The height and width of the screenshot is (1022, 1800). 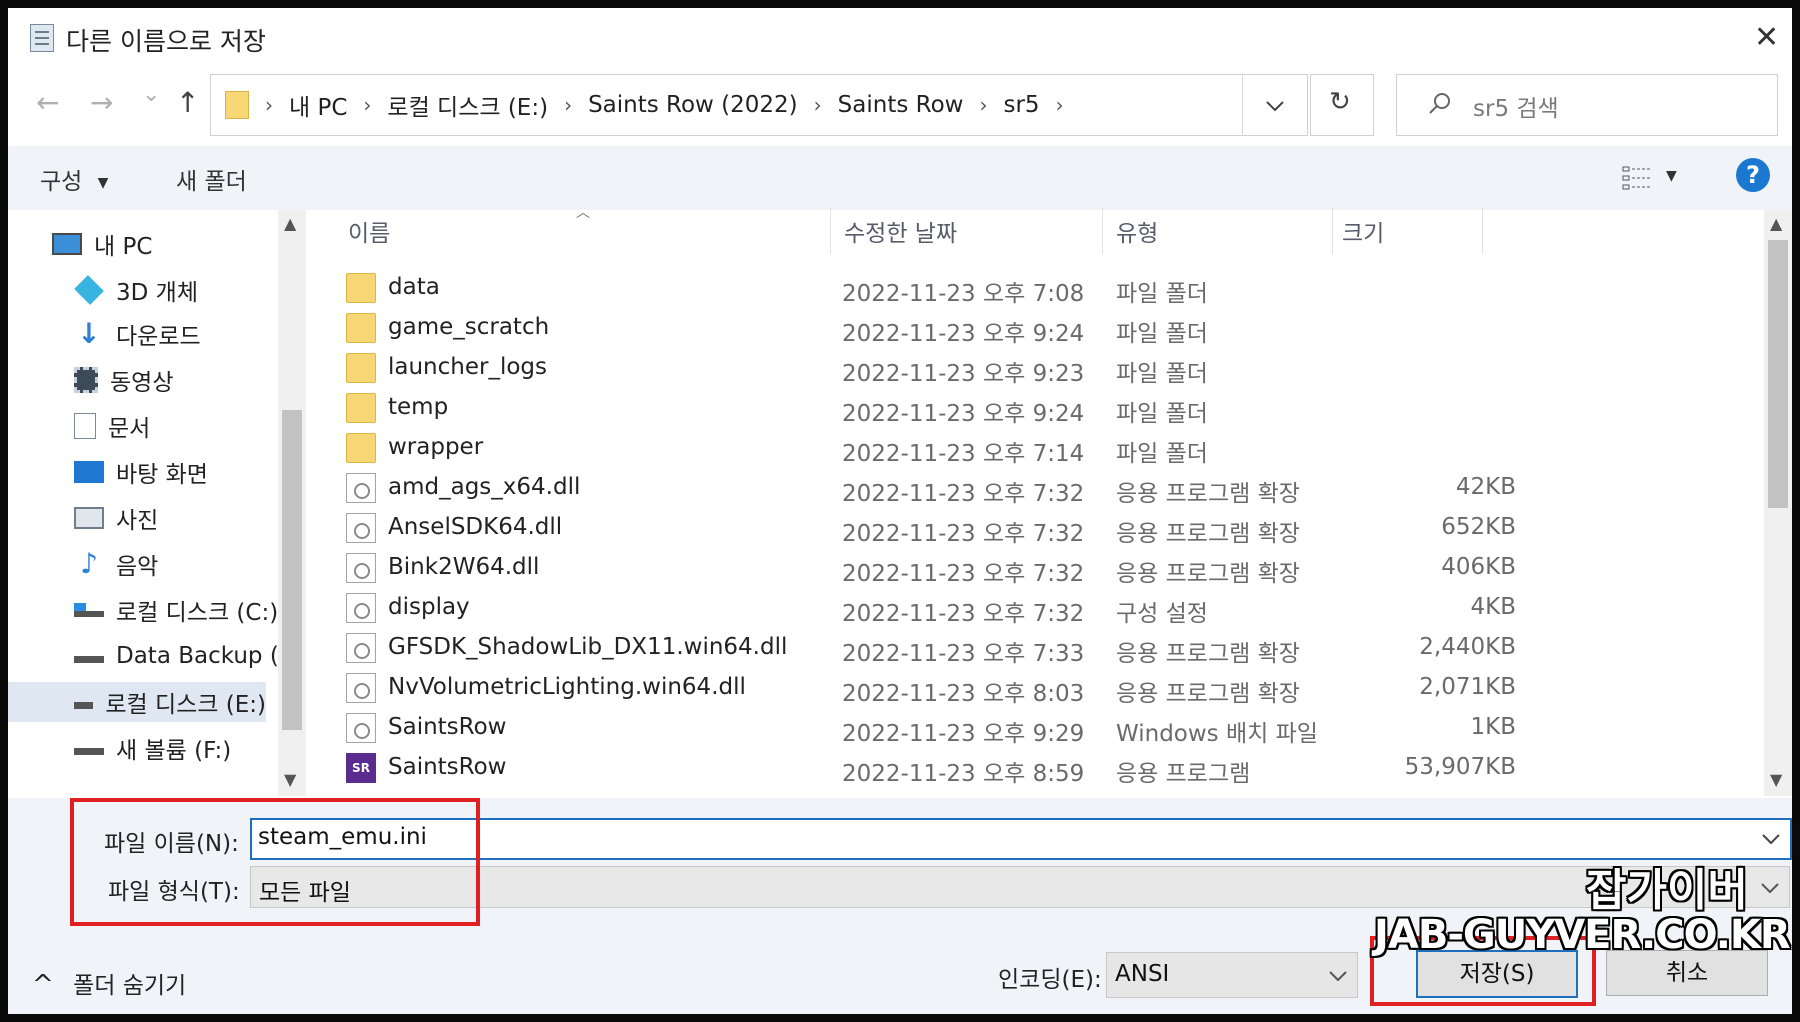 What do you see at coordinates (931, 328) in the screenshot?
I see `file-row: game_scratch 2022-11-23 오후 9:24 파일 폴더` at bounding box center [931, 328].